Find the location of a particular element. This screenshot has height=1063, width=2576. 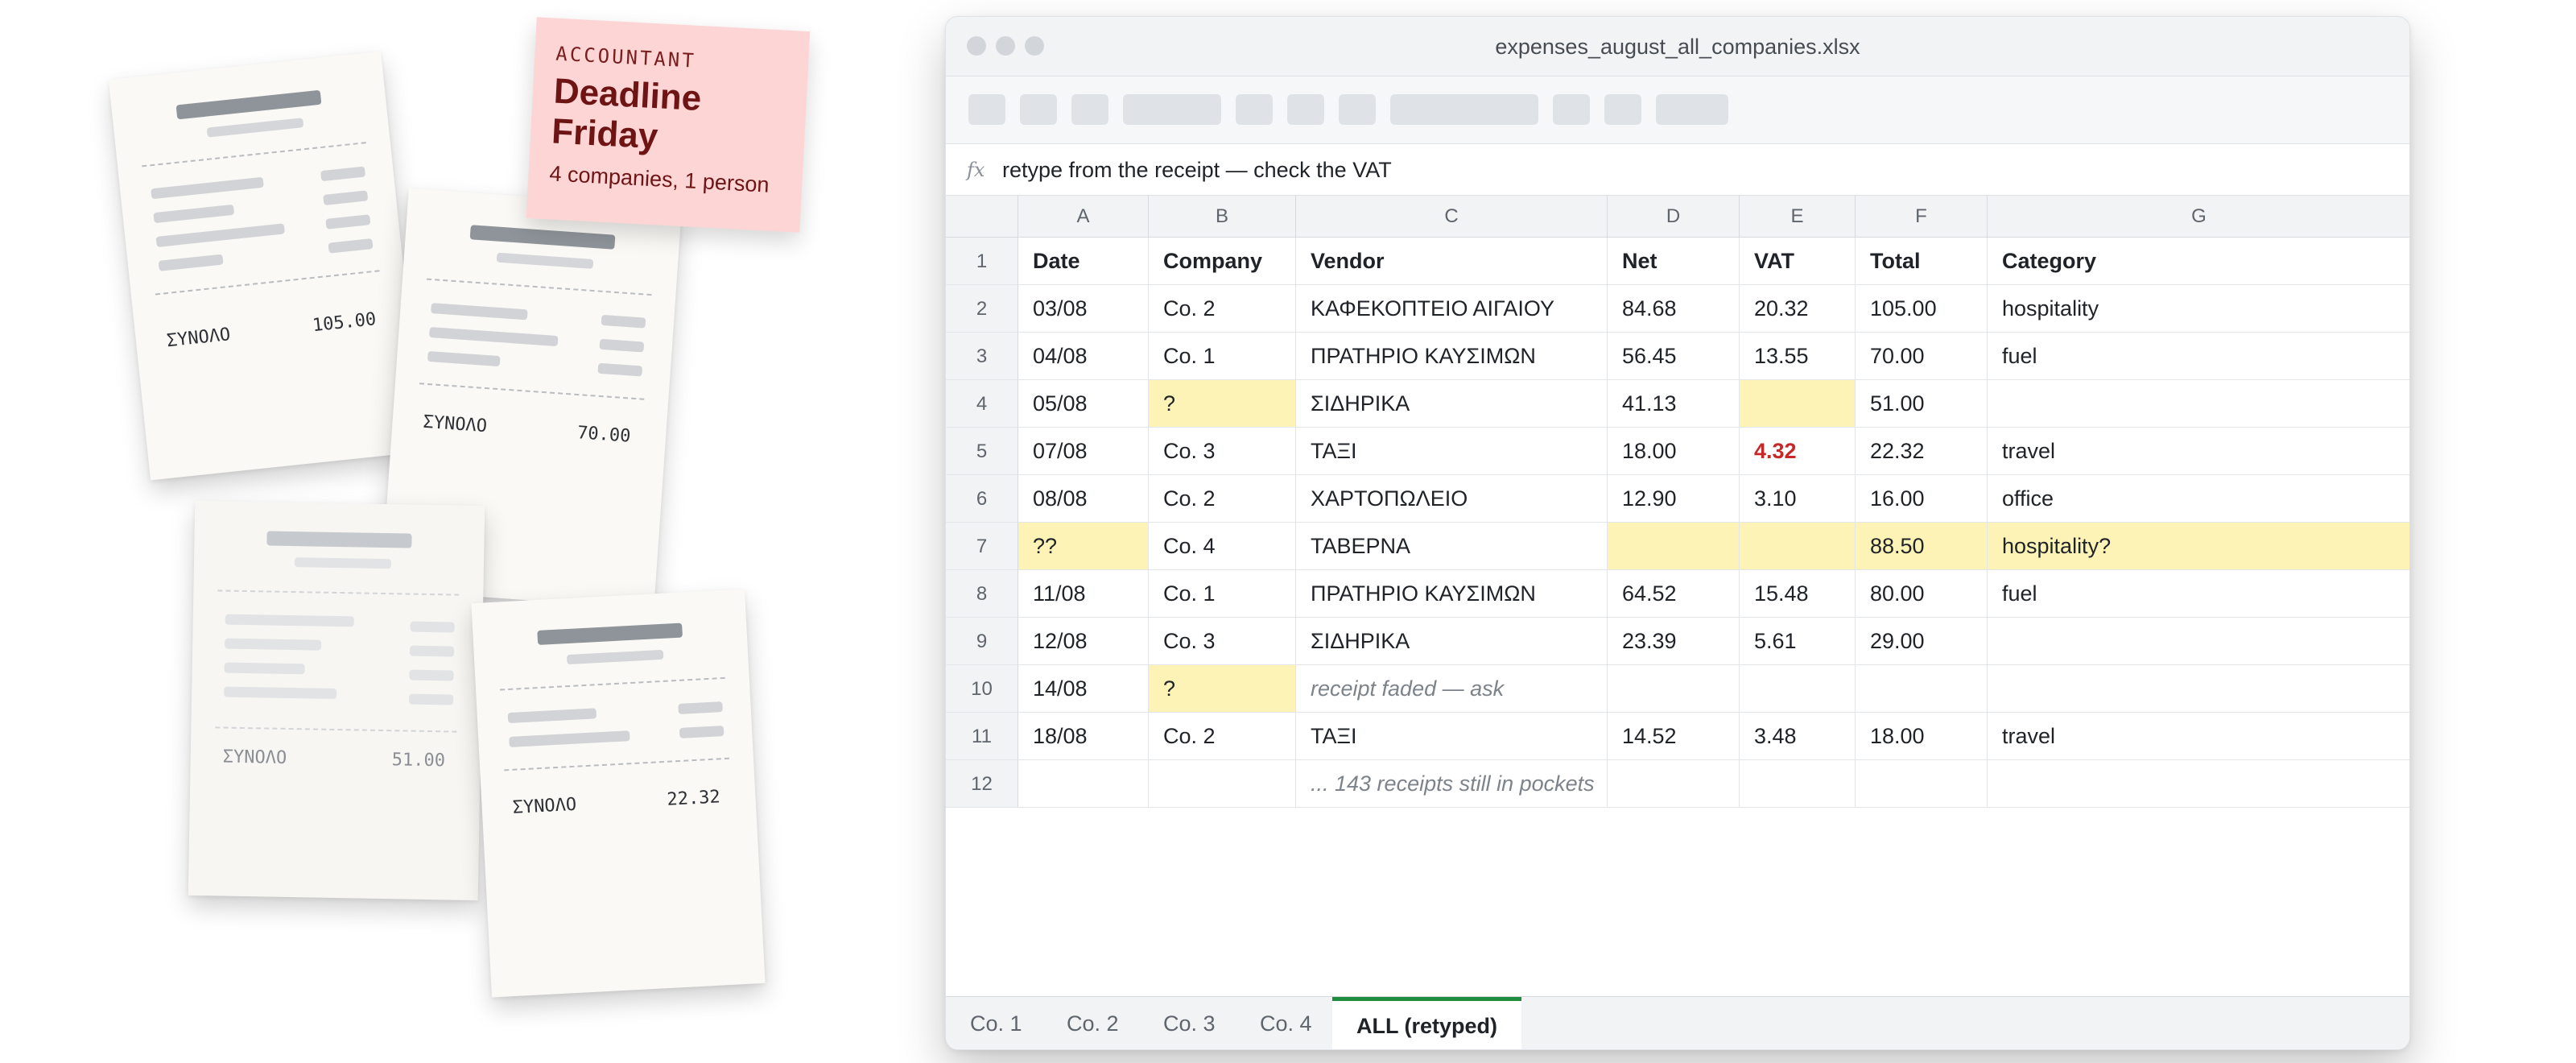

sheet-tab: Co. 4 is located at coordinates (1286, 1023).